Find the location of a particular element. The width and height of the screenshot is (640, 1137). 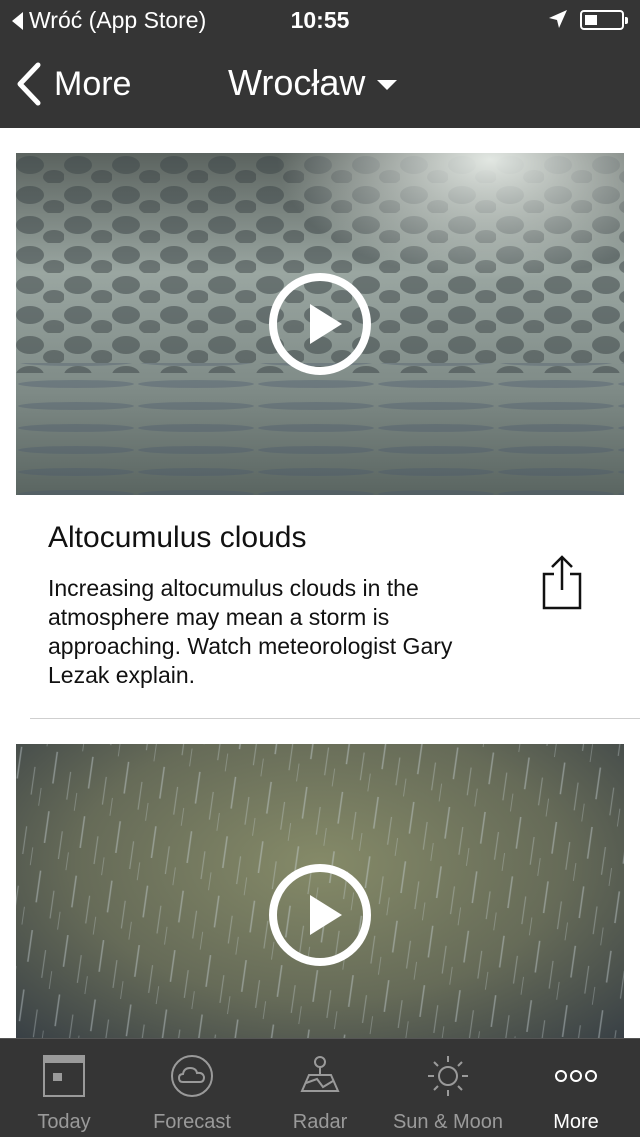

map-icon is located at coordinates (320, 1074).